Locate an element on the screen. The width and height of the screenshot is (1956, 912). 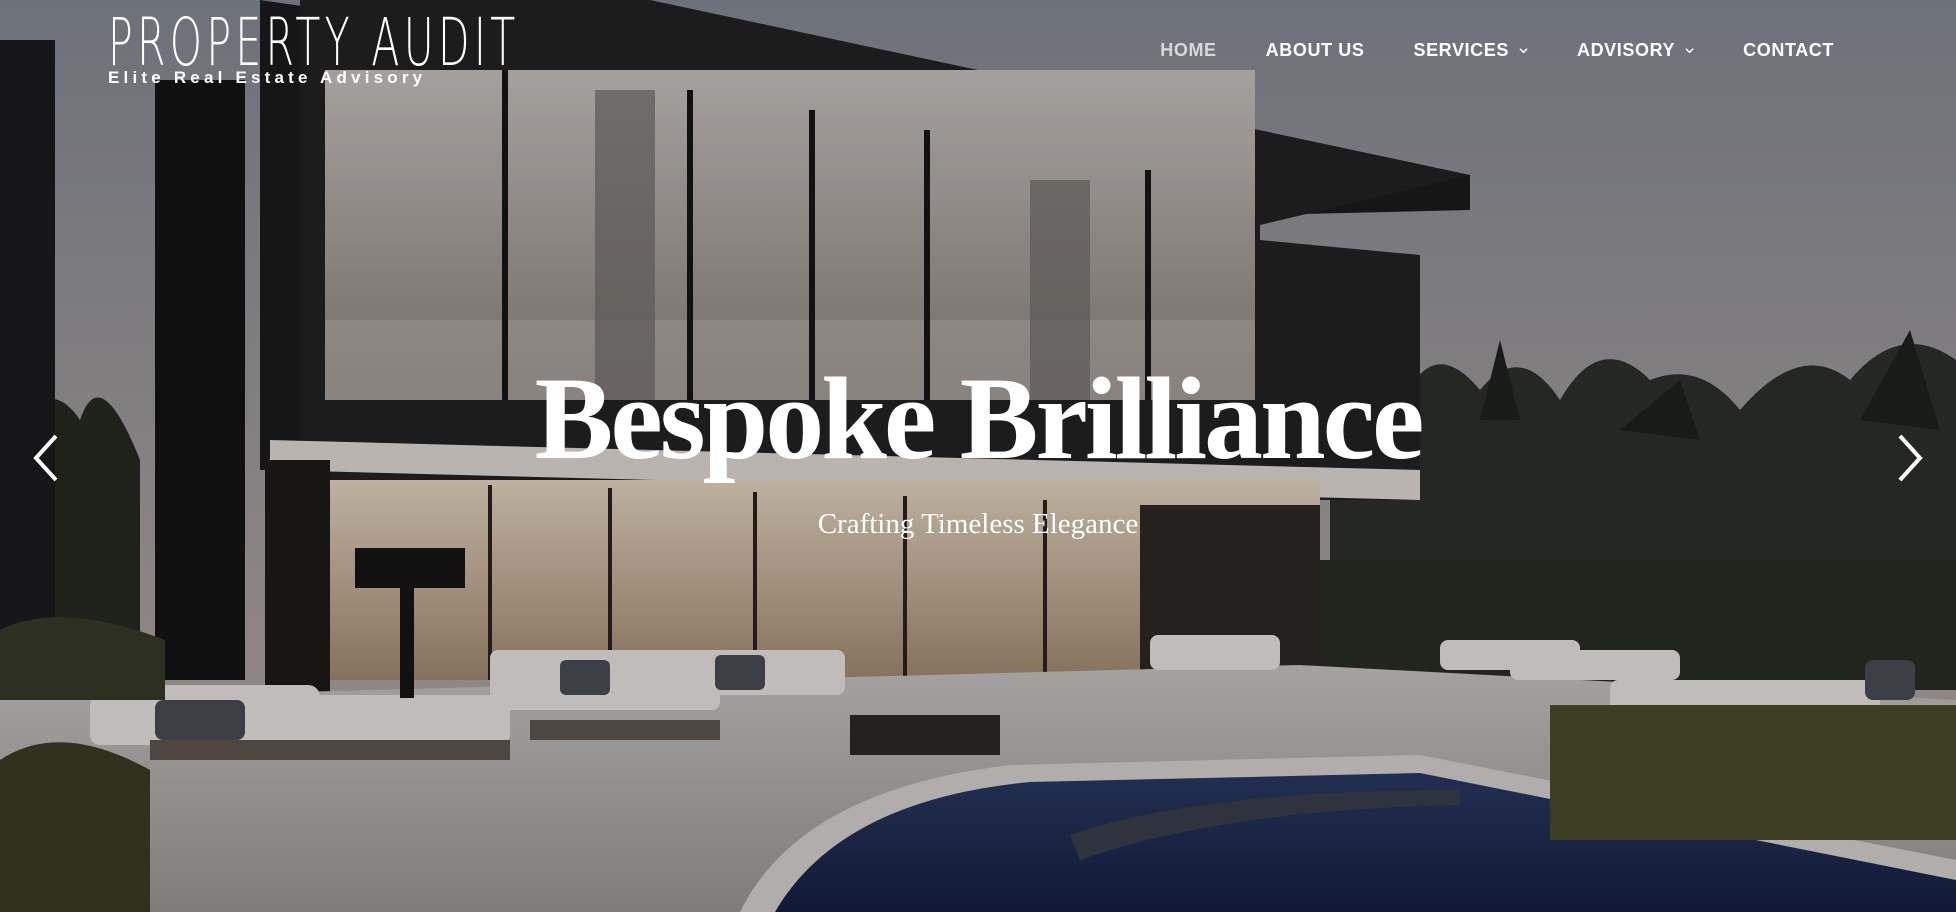
nav-advisory: ADVISORY is located at coordinates (1635, 50).